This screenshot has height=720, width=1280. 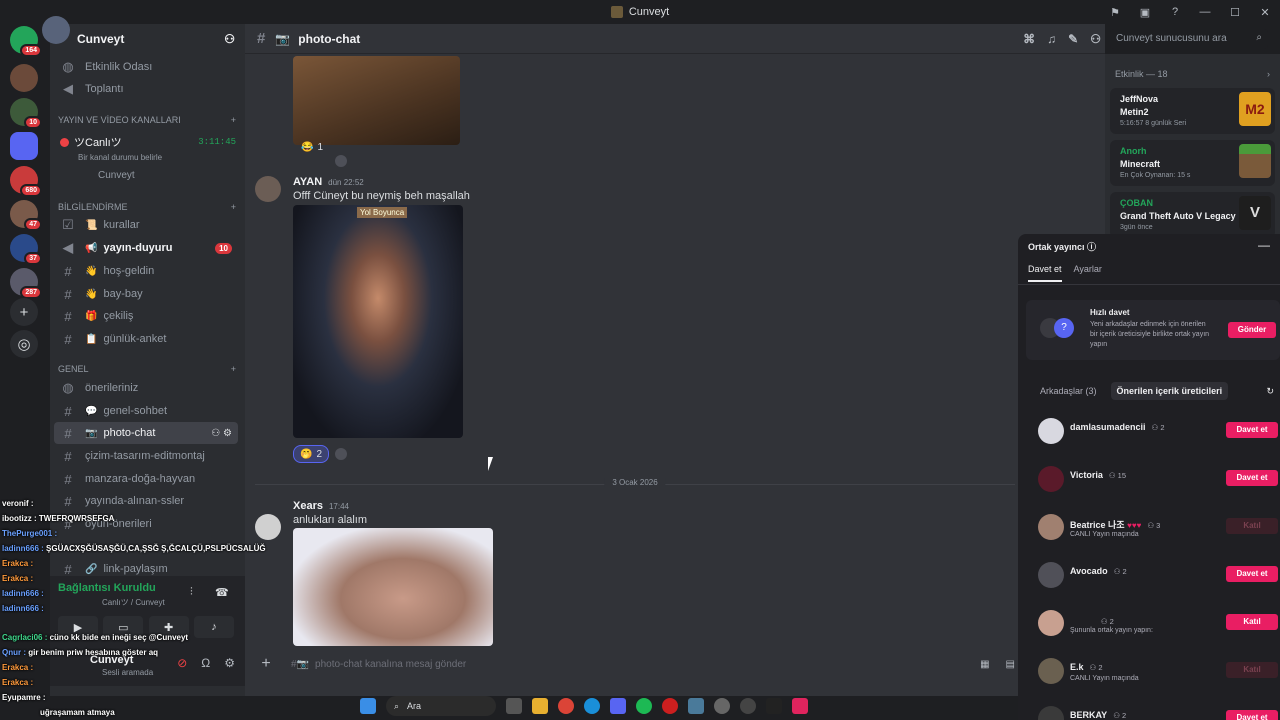 I want to click on collapse-icon: —, so click(x=1264, y=245).